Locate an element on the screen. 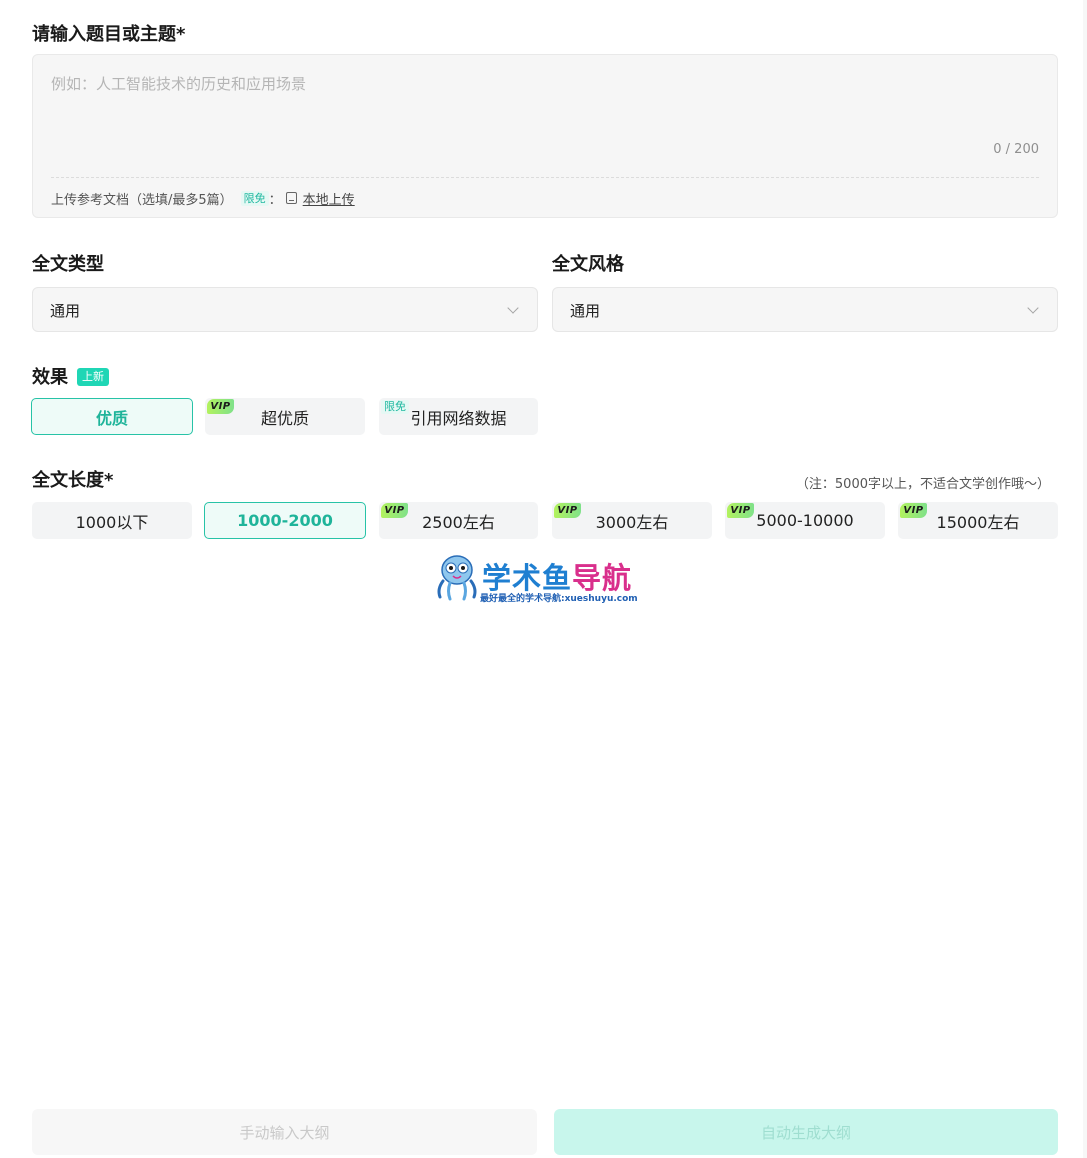 This screenshot has width=1087, height=1158. manual-outline-button: 手动输入大纲 is located at coordinates (284, 1132).